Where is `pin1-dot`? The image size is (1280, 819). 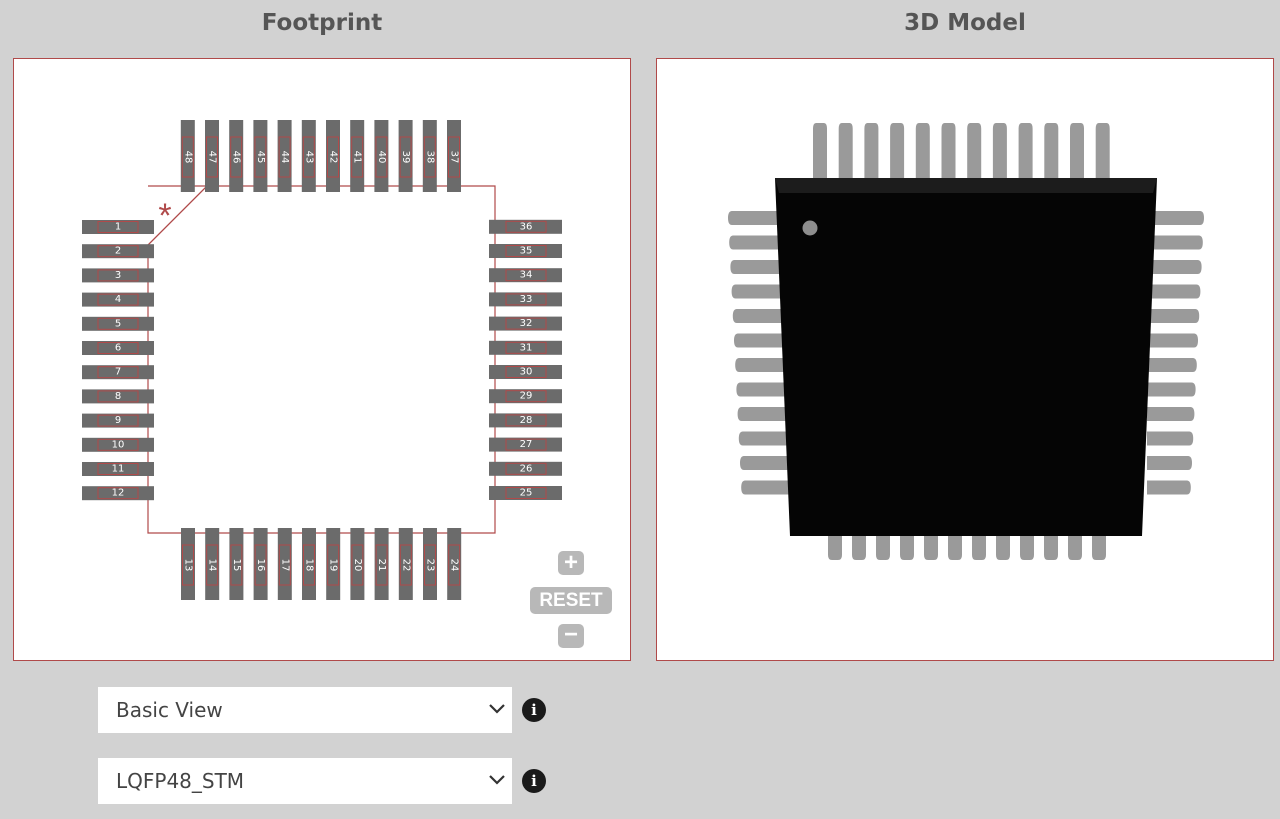
pin1-dot is located at coordinates (810, 228).